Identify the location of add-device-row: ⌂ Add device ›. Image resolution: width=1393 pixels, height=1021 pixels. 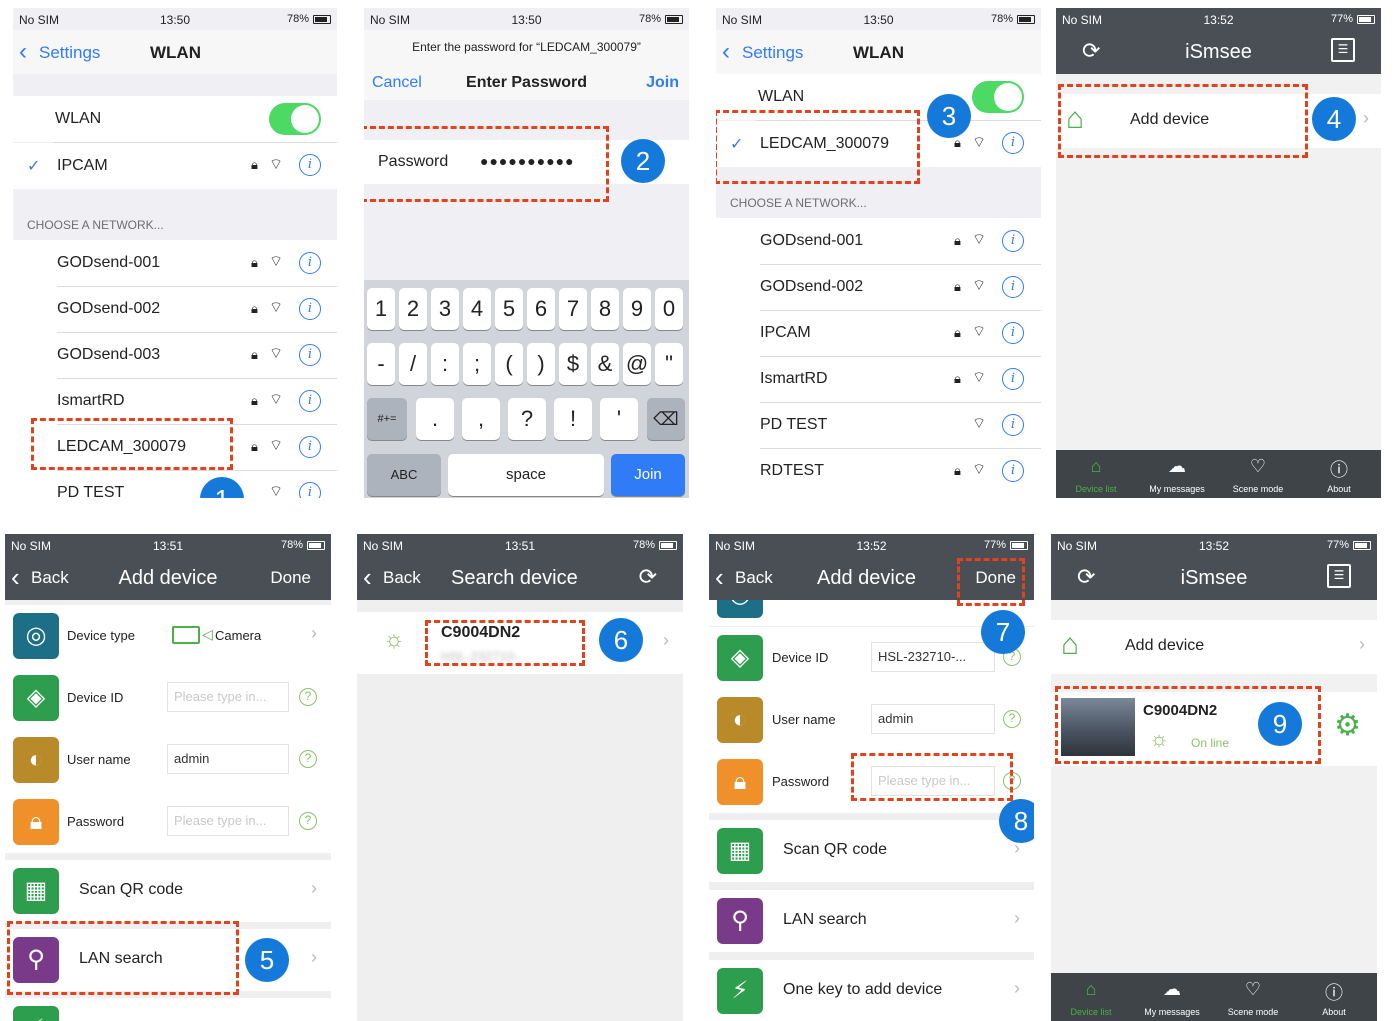
(1214, 647).